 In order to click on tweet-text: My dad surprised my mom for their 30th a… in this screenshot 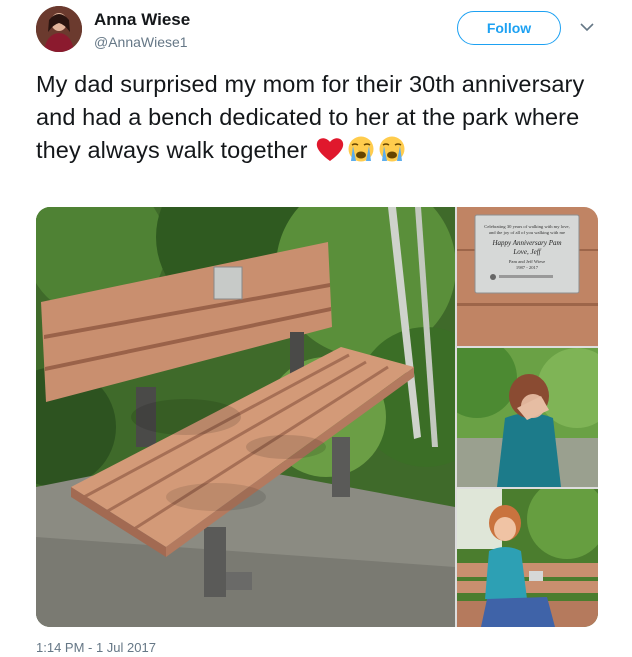, I will do `click(321, 117)`.